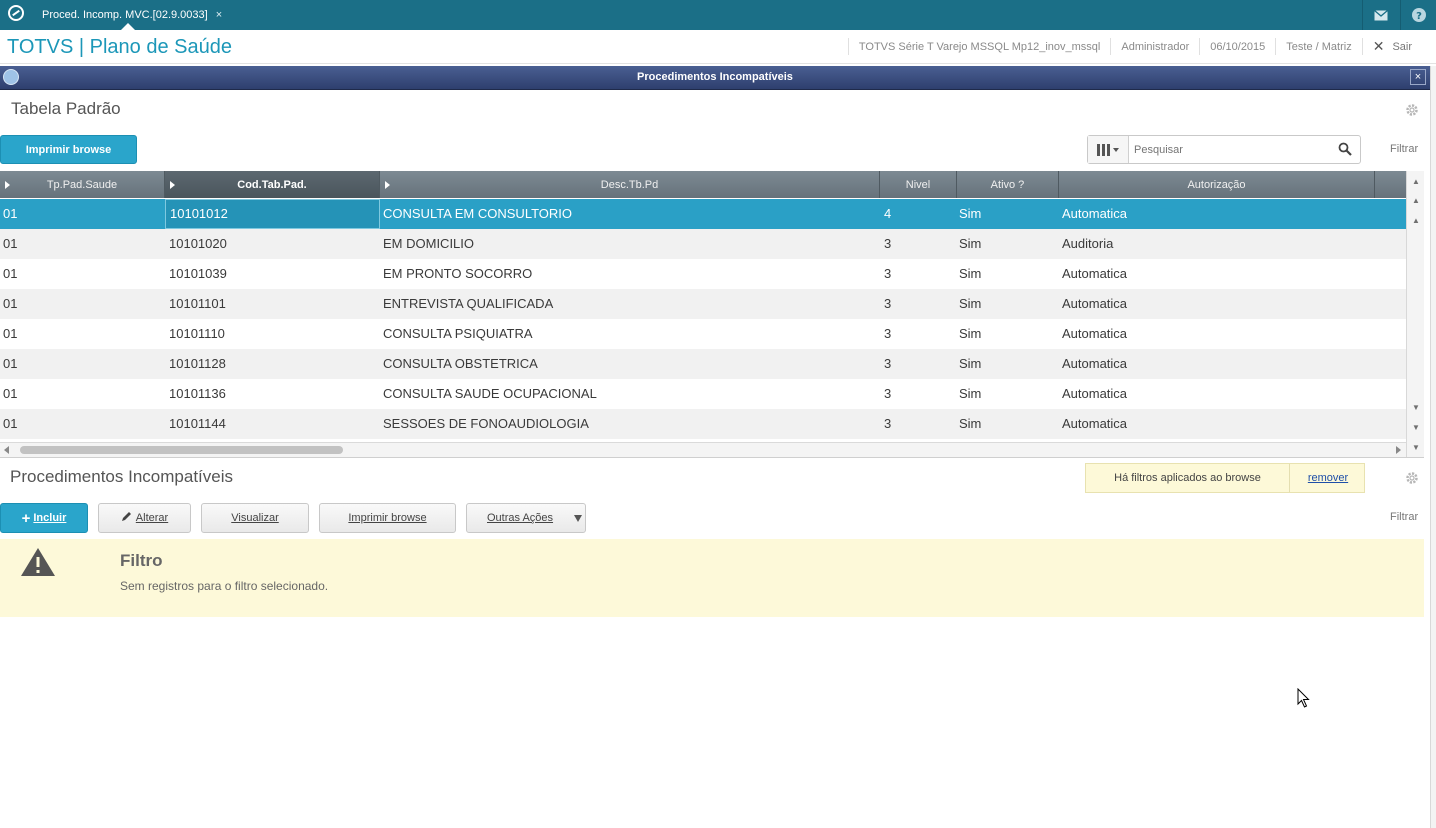  I want to click on columns-selector, so click(1108, 149).